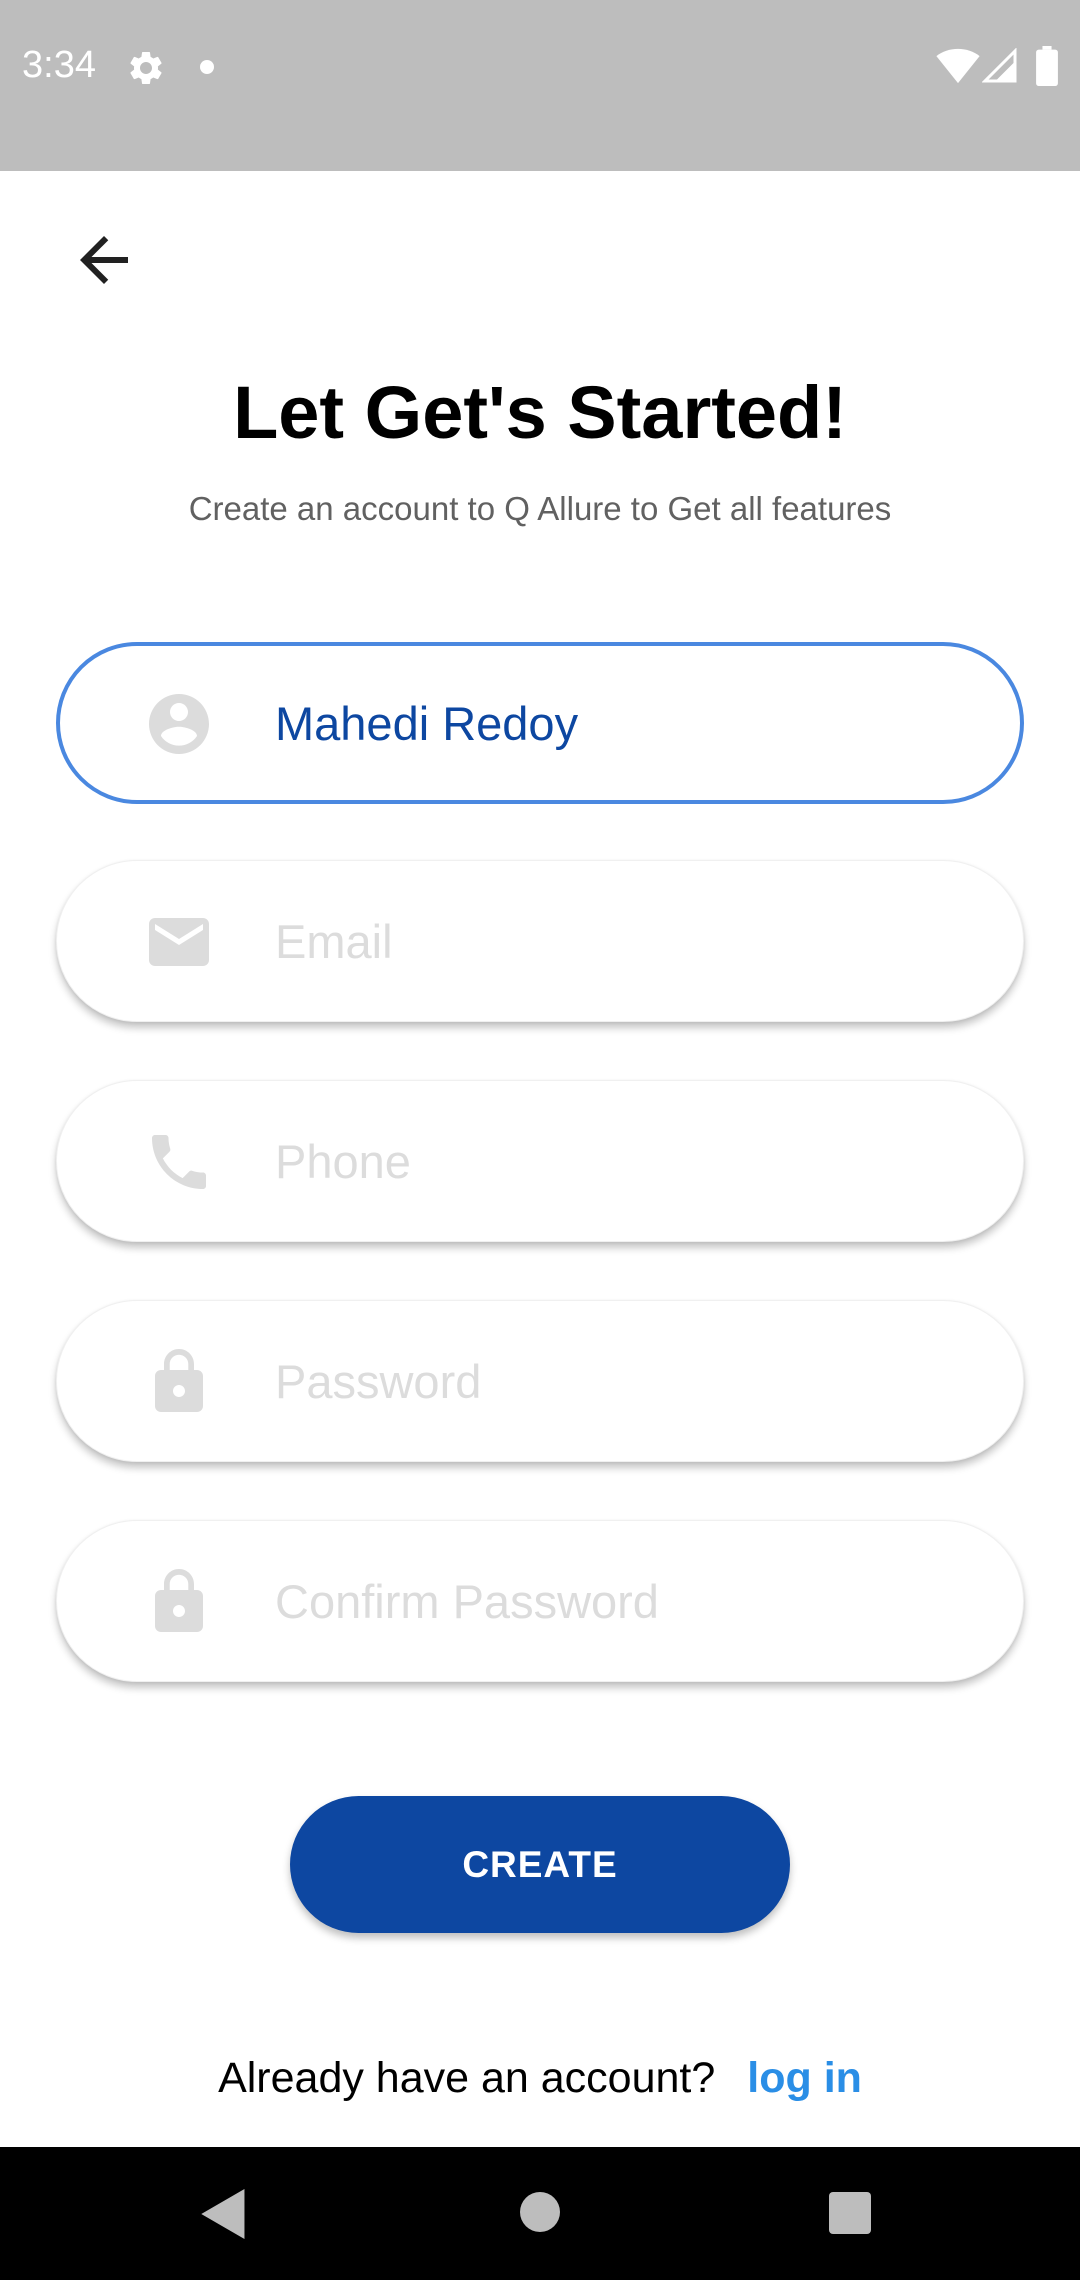 The width and height of the screenshot is (1080, 2280). I want to click on login-link: log in, so click(804, 2078).